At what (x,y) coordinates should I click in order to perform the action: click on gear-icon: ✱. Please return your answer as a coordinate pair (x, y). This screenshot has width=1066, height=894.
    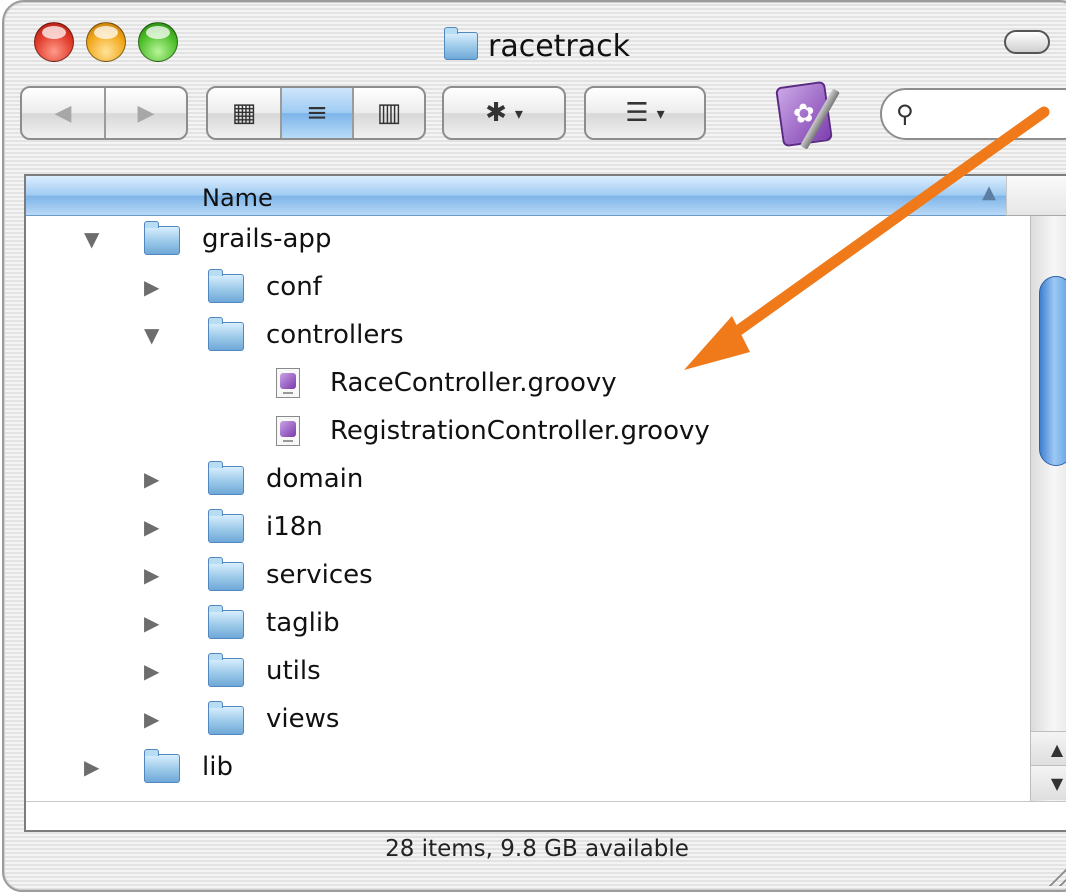
    Looking at the image, I should click on (496, 113).